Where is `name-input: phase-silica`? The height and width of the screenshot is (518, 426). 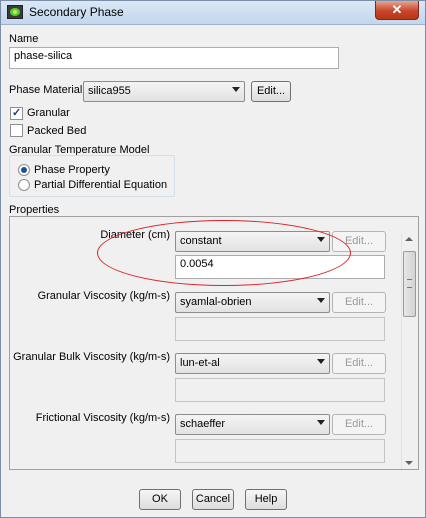 name-input: phase-silica is located at coordinates (174, 58).